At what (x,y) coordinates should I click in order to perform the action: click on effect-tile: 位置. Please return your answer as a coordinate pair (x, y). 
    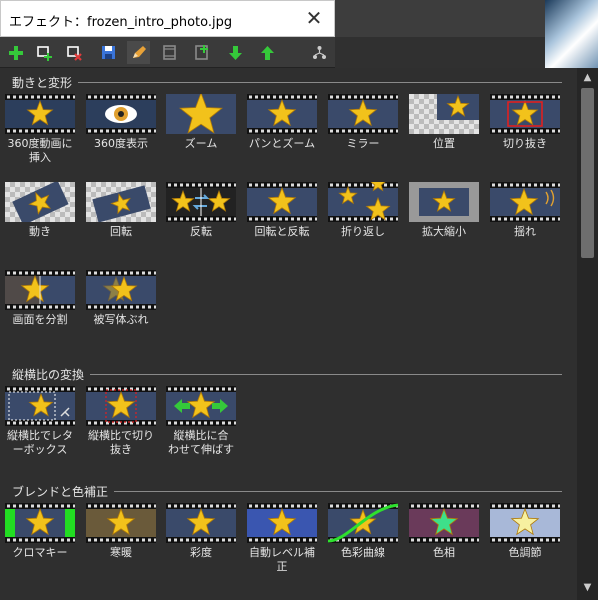
    Looking at the image, I should click on (444, 130).